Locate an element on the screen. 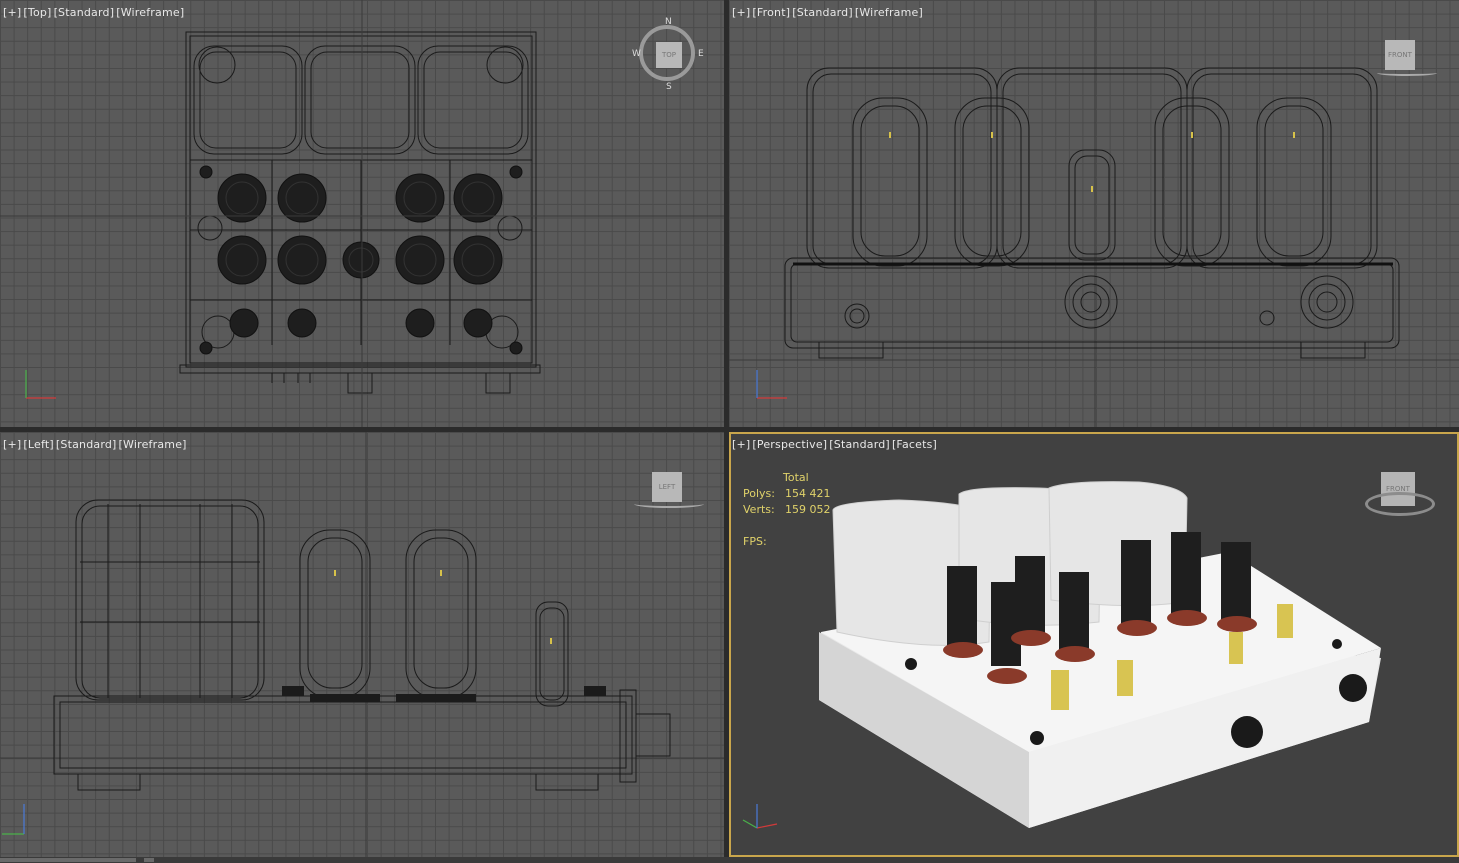  viewcube-face-front: FRONT is located at coordinates (1400, 55).